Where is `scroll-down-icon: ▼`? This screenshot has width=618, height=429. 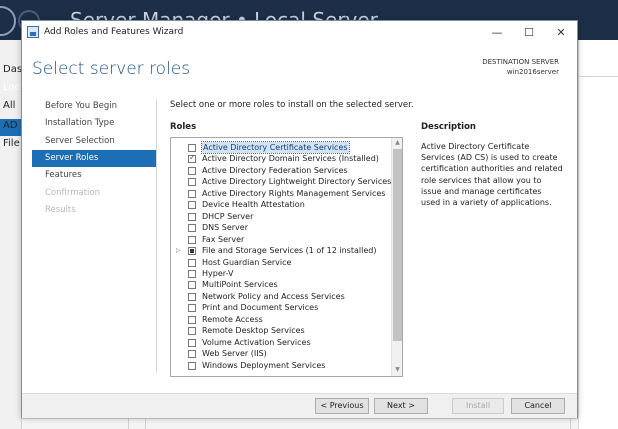
scroll-down-icon: ▼ is located at coordinates (397, 370).